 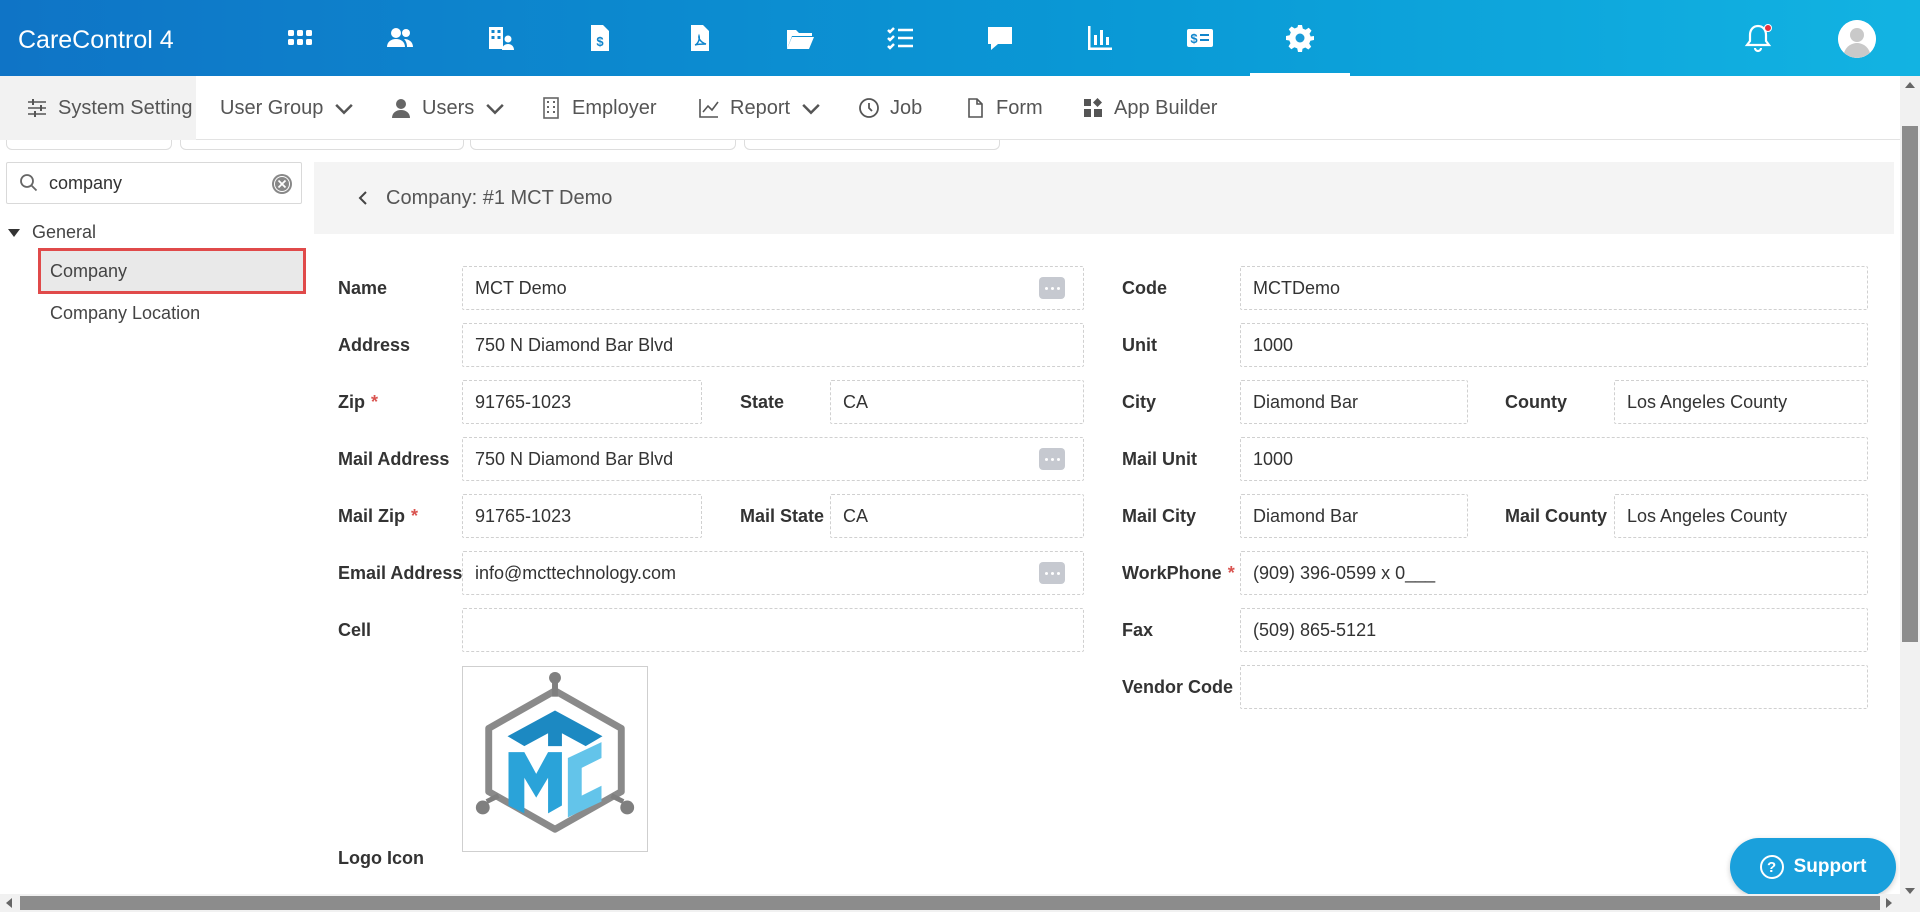 What do you see at coordinates (957, 516) in the screenshot?
I see `mail-state-field: CA` at bounding box center [957, 516].